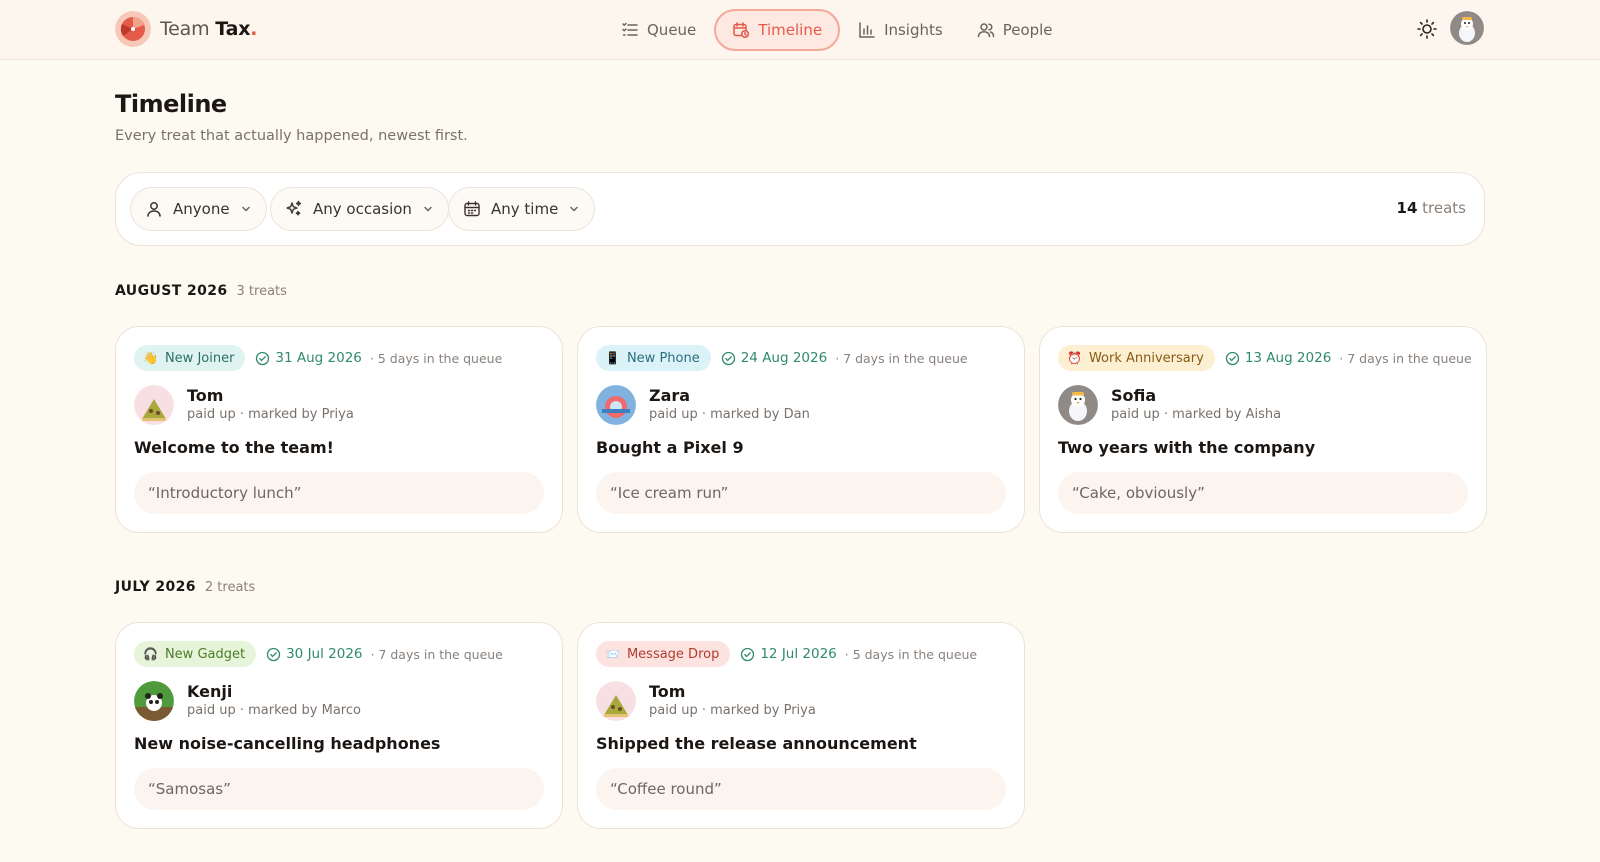 This screenshot has height=862, width=1600. I want to click on treat-reason: Bought a Pixel 9, so click(670, 447).